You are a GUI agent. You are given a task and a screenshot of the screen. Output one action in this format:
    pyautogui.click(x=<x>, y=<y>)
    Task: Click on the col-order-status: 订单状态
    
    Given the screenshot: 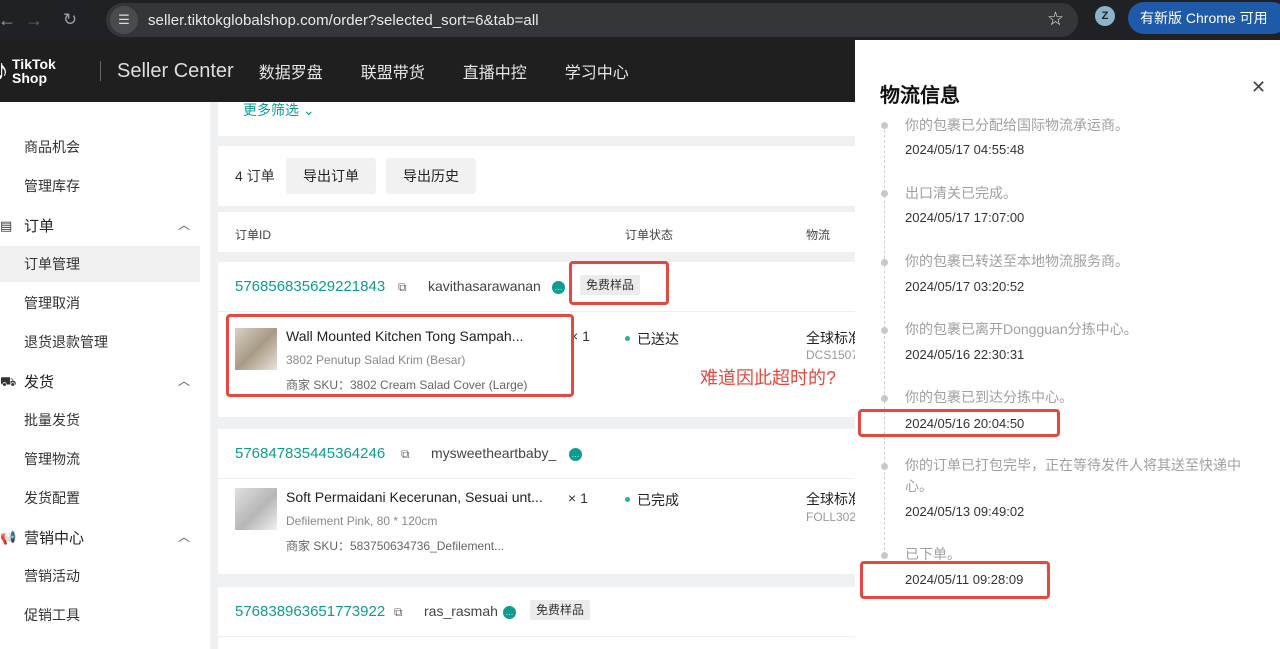 What is the action you would take?
    pyautogui.click(x=649, y=235)
    